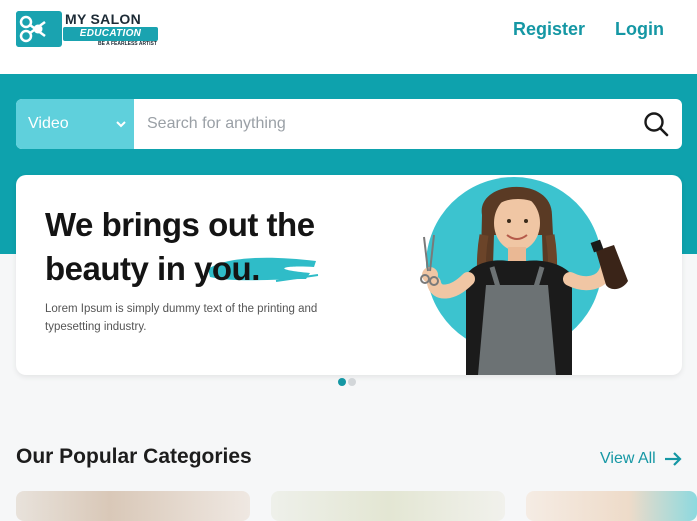 This screenshot has width=697, height=521. What do you see at coordinates (152, 268) in the screenshot?
I see `banner-headline-line2: beauty in you.` at bounding box center [152, 268].